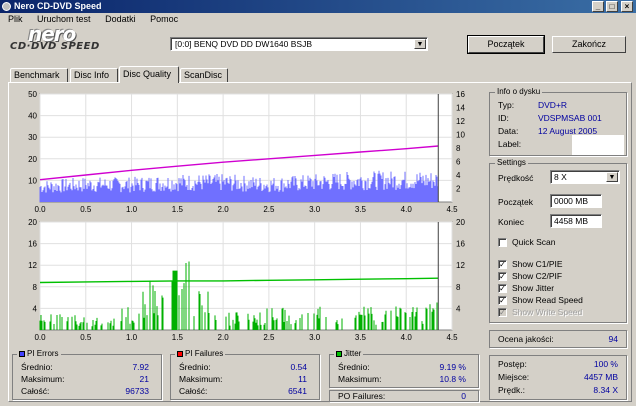 The height and width of the screenshot is (406, 636). I want to click on drive-select: [0:0] BENQ DVD DD DW1640 BSJB ▼, so click(299, 44).